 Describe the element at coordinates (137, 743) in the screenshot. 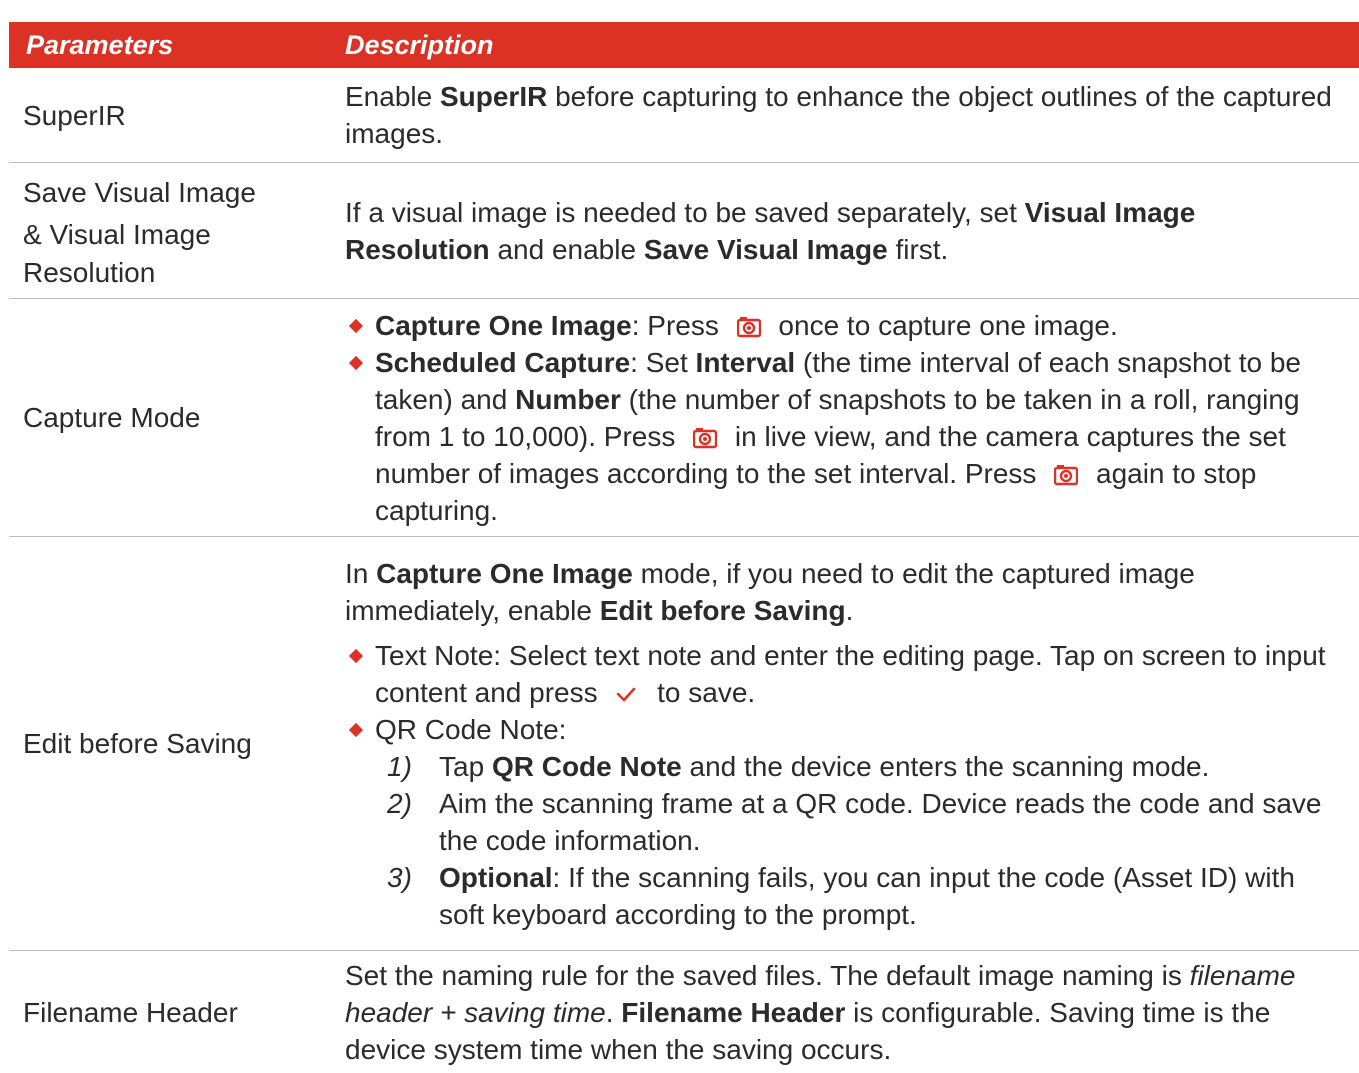

I see `param-label: Edit before Saving` at that location.